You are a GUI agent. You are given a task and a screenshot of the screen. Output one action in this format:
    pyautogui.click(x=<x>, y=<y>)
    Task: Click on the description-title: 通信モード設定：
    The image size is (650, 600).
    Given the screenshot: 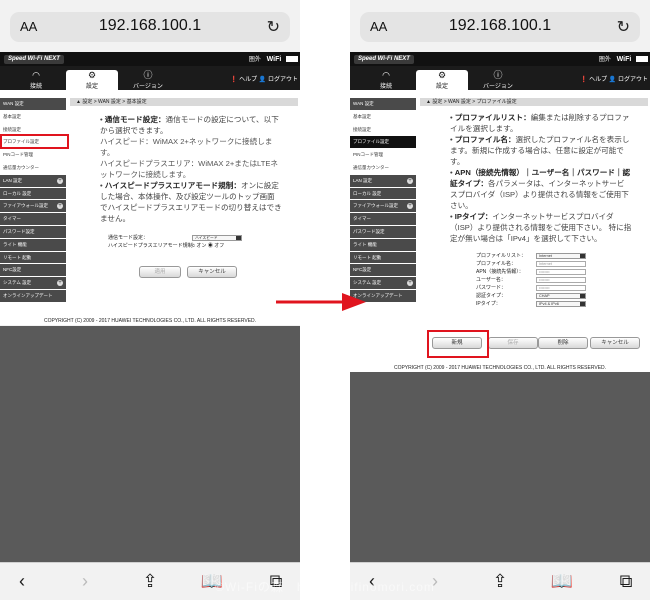 What is the action you would take?
    pyautogui.click(x=135, y=119)
    